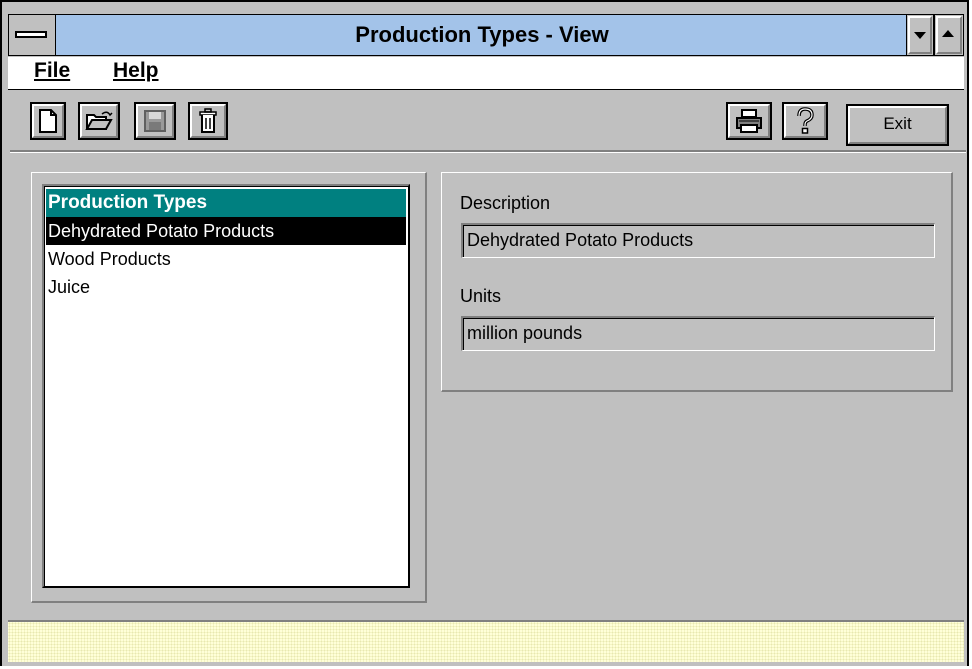 The width and height of the screenshot is (972, 669). I want to click on trash-icon, so click(208, 120).